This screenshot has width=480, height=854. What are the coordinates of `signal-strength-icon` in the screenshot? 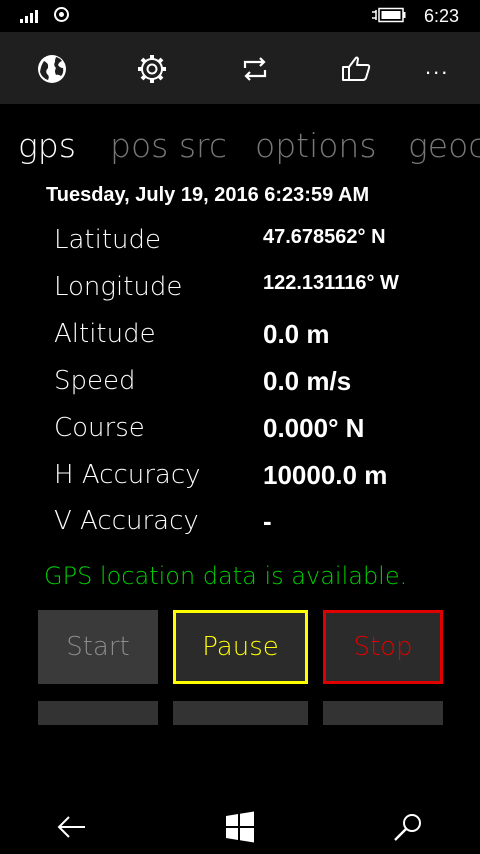 It's located at (31, 16).